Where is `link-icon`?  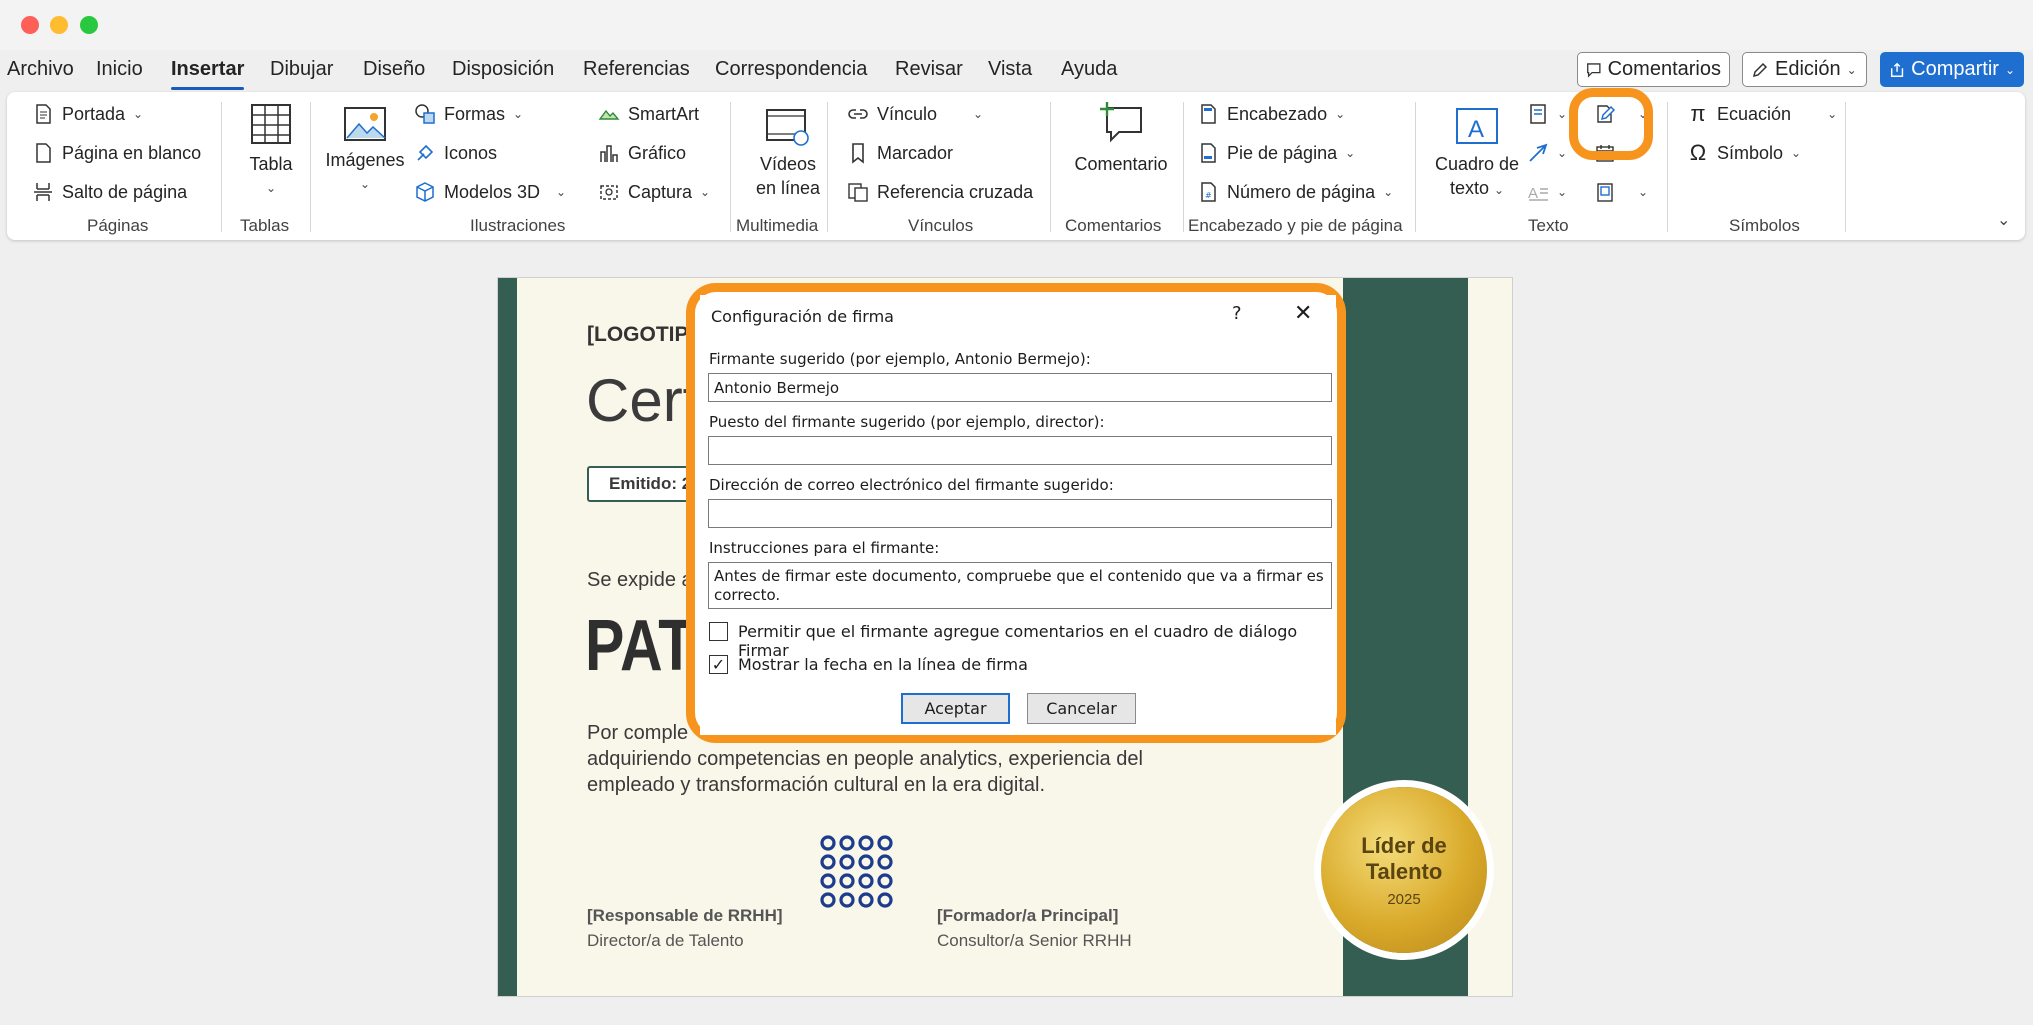 link-icon is located at coordinates (858, 114).